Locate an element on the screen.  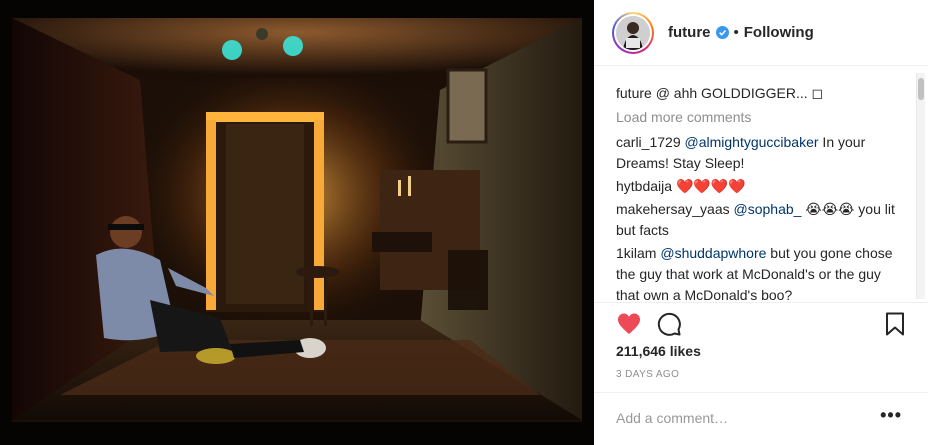
bookmark-icon is located at coordinates (895, 324).